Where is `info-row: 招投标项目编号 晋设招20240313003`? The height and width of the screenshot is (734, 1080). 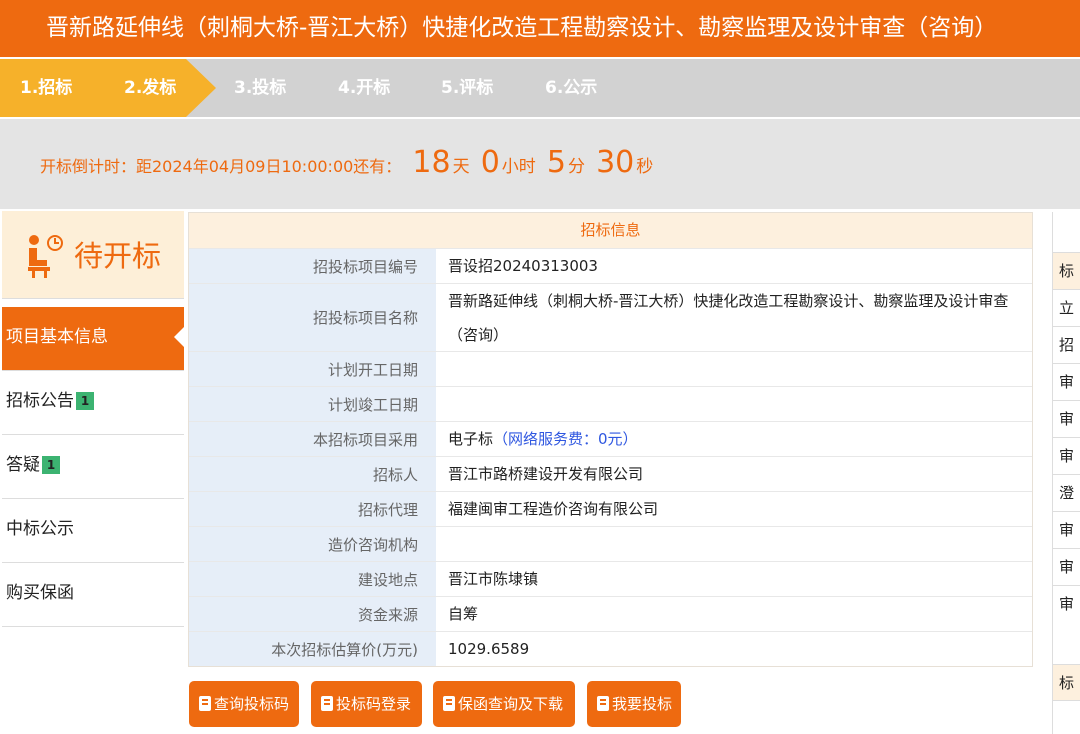
info-row: 招投标项目编号 晋设招20240313003 is located at coordinates (610, 265).